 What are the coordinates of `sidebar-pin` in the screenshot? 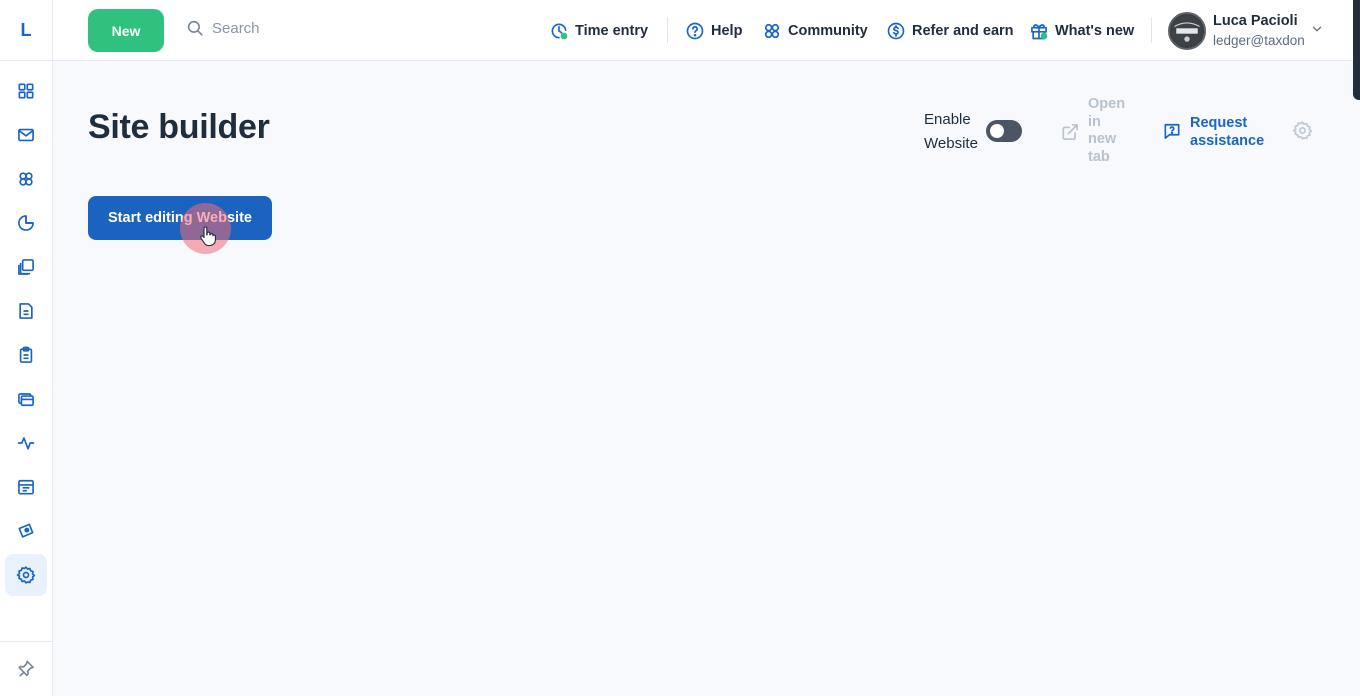 It's located at (26, 669).